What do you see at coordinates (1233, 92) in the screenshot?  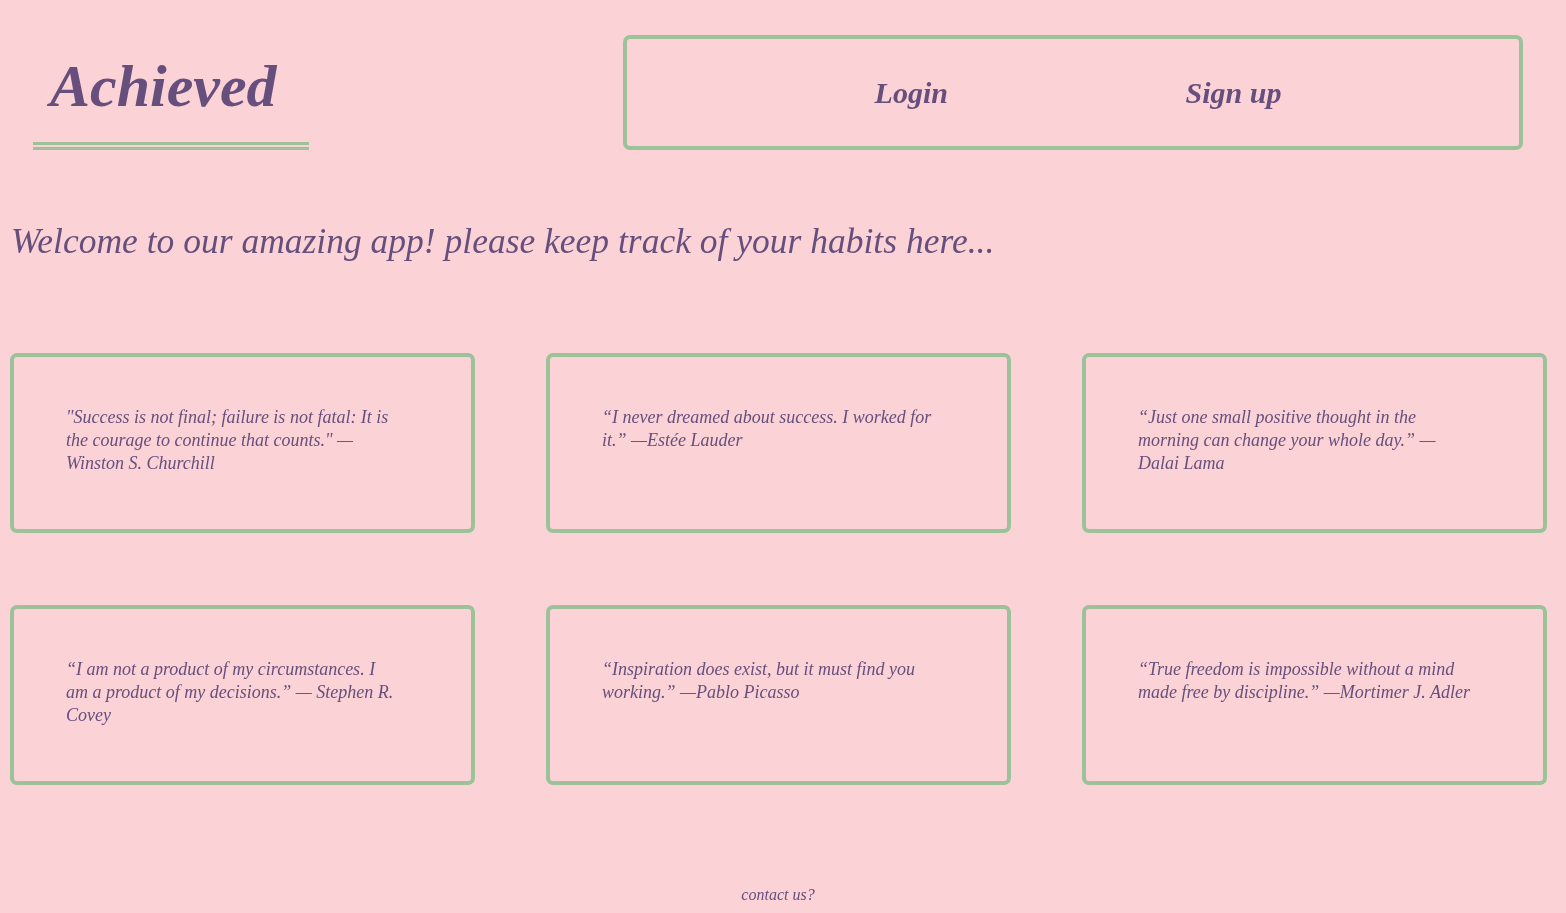 I see `nav-link: Sign up` at bounding box center [1233, 92].